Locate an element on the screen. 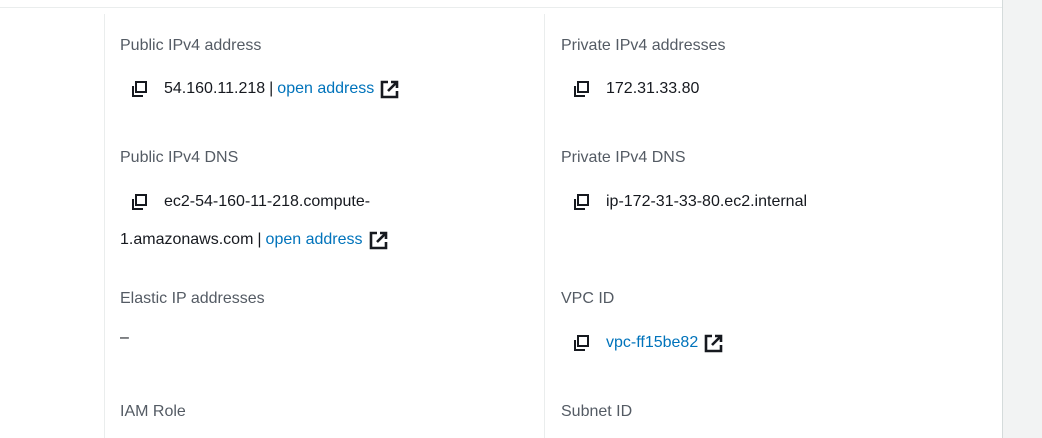 The image size is (1042, 438). top-divider is located at coordinates (501, 7).